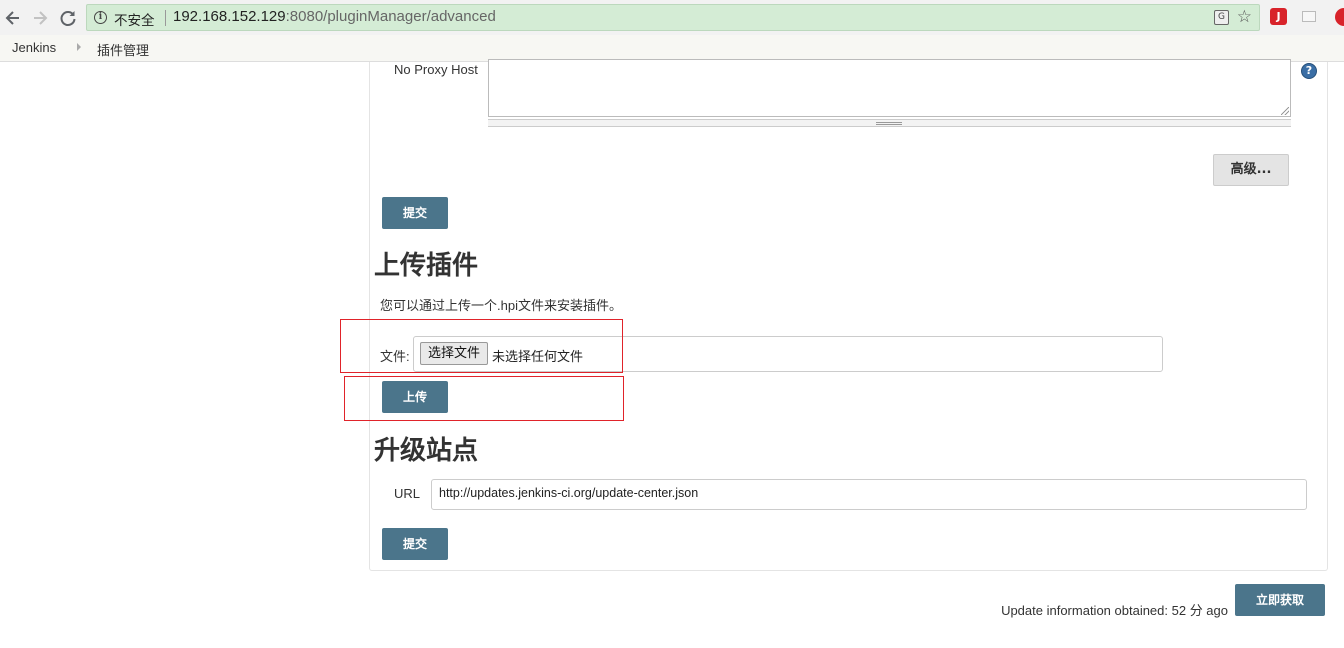  I want to click on help-icon: ?, so click(1309, 71).